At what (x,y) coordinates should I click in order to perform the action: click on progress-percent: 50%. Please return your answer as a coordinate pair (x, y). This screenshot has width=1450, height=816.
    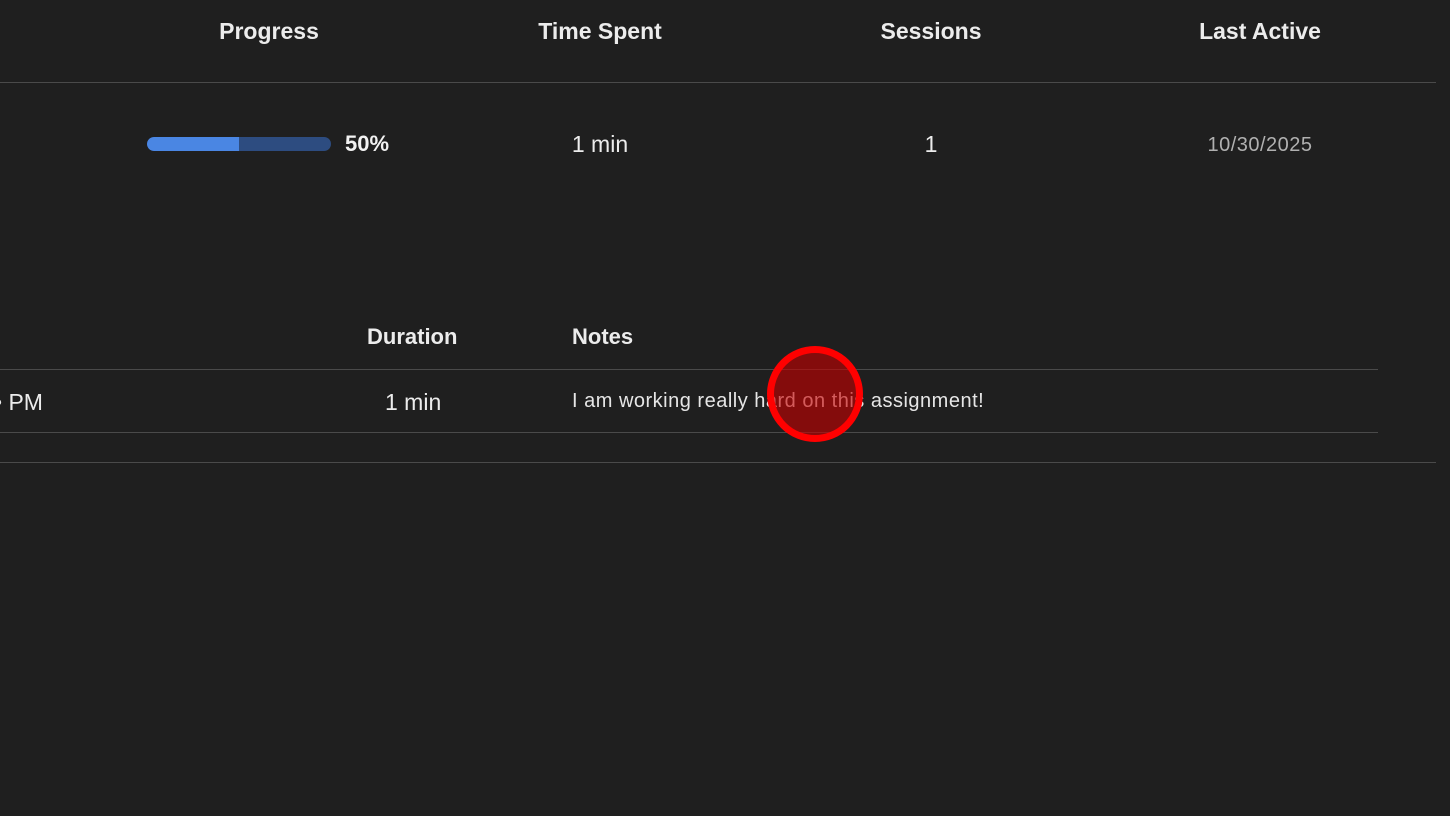
    Looking at the image, I should click on (367, 143).